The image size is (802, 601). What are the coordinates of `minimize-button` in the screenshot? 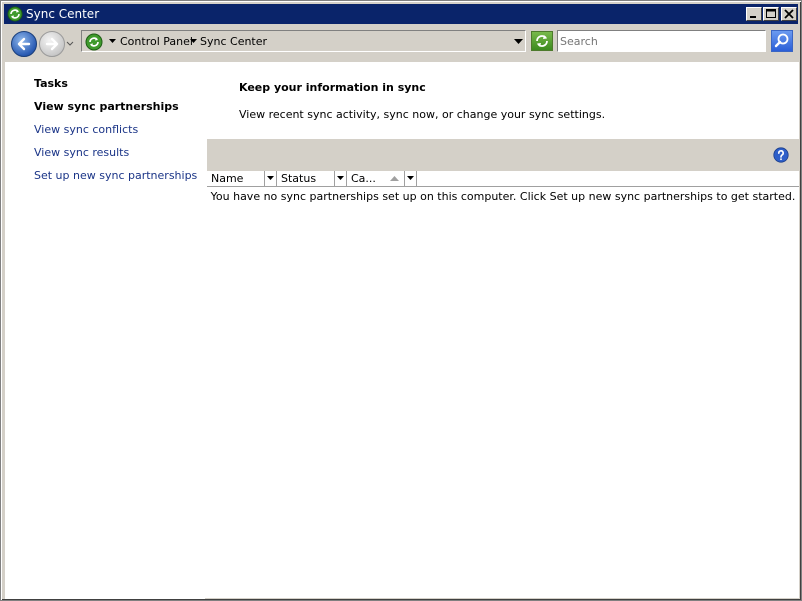 It's located at (754, 14).